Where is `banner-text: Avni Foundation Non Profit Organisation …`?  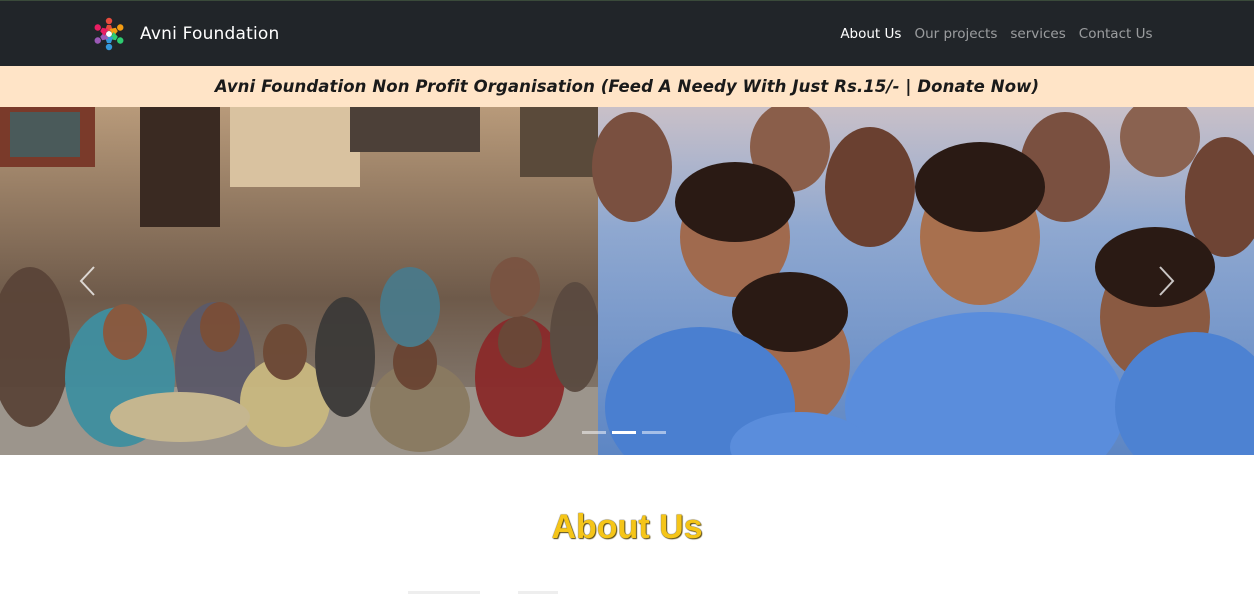 banner-text: Avni Foundation Non Profit Organisation … is located at coordinates (627, 86).